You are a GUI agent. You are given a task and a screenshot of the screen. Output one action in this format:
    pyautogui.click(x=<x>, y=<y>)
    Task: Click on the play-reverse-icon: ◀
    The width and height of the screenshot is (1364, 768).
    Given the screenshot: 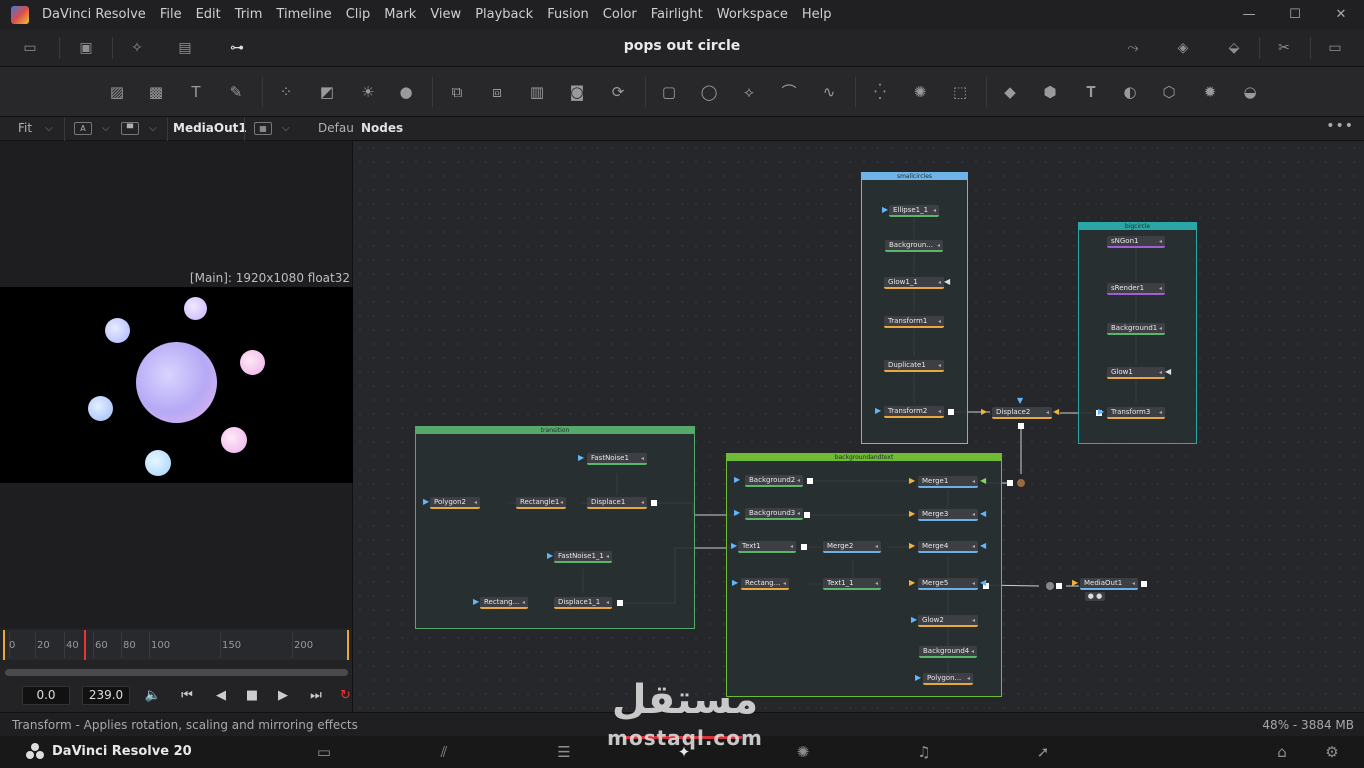 What is the action you would take?
    pyautogui.click(x=221, y=695)
    